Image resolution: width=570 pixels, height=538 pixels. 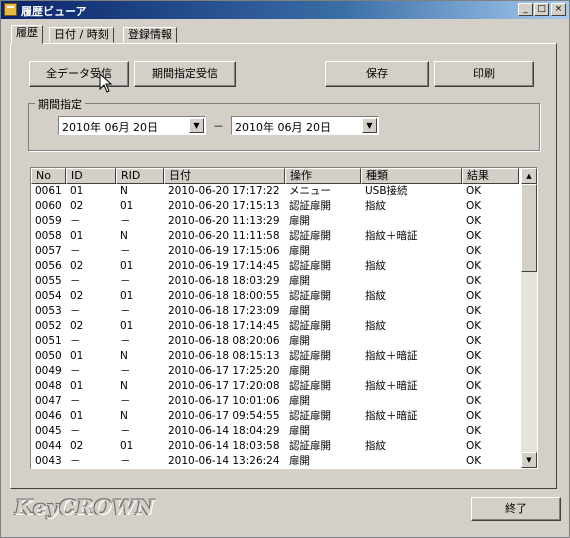 I want to click on cell-no: 0055, so click(x=48, y=281).